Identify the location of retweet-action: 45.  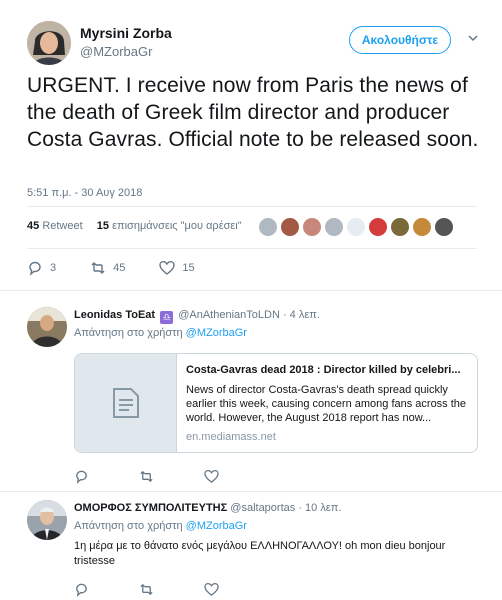
(107, 268).